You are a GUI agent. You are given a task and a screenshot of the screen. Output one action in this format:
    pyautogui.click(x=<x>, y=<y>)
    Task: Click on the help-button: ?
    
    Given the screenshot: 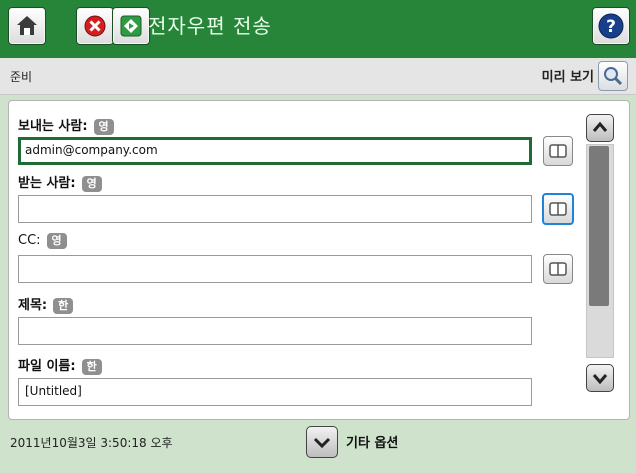 What is the action you would take?
    pyautogui.click(x=611, y=26)
    